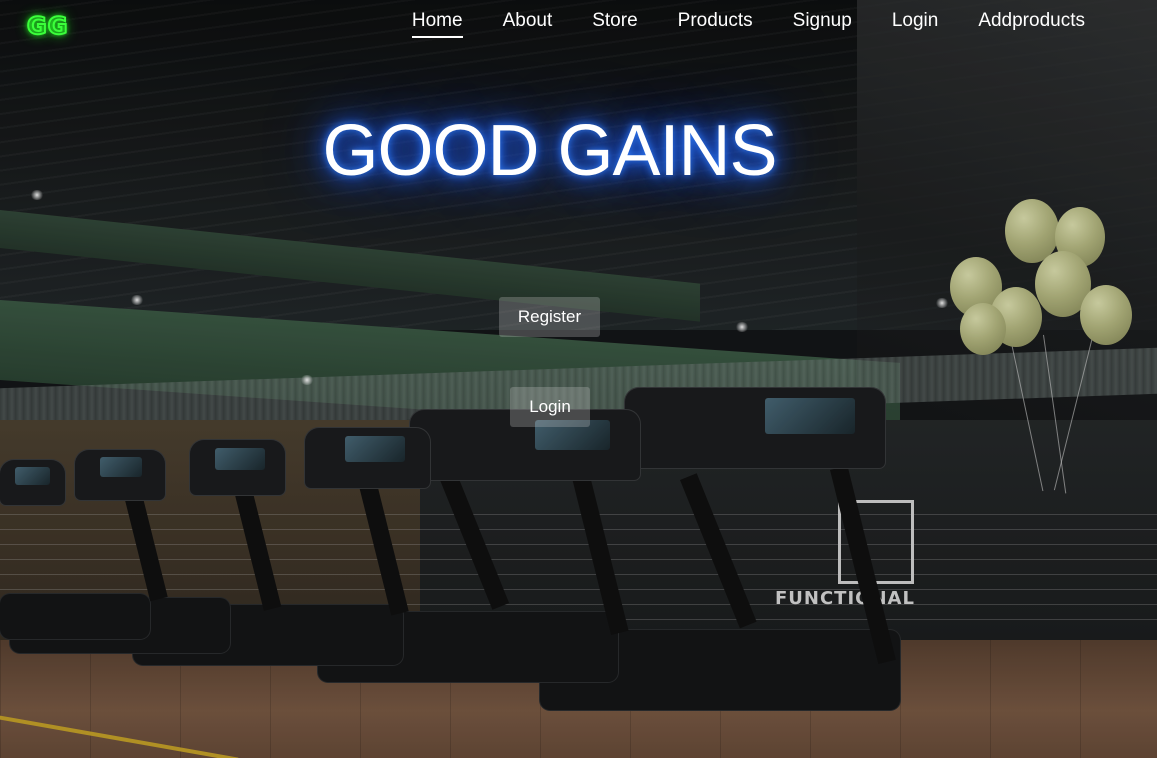  I want to click on register-button: Register, so click(549, 317).